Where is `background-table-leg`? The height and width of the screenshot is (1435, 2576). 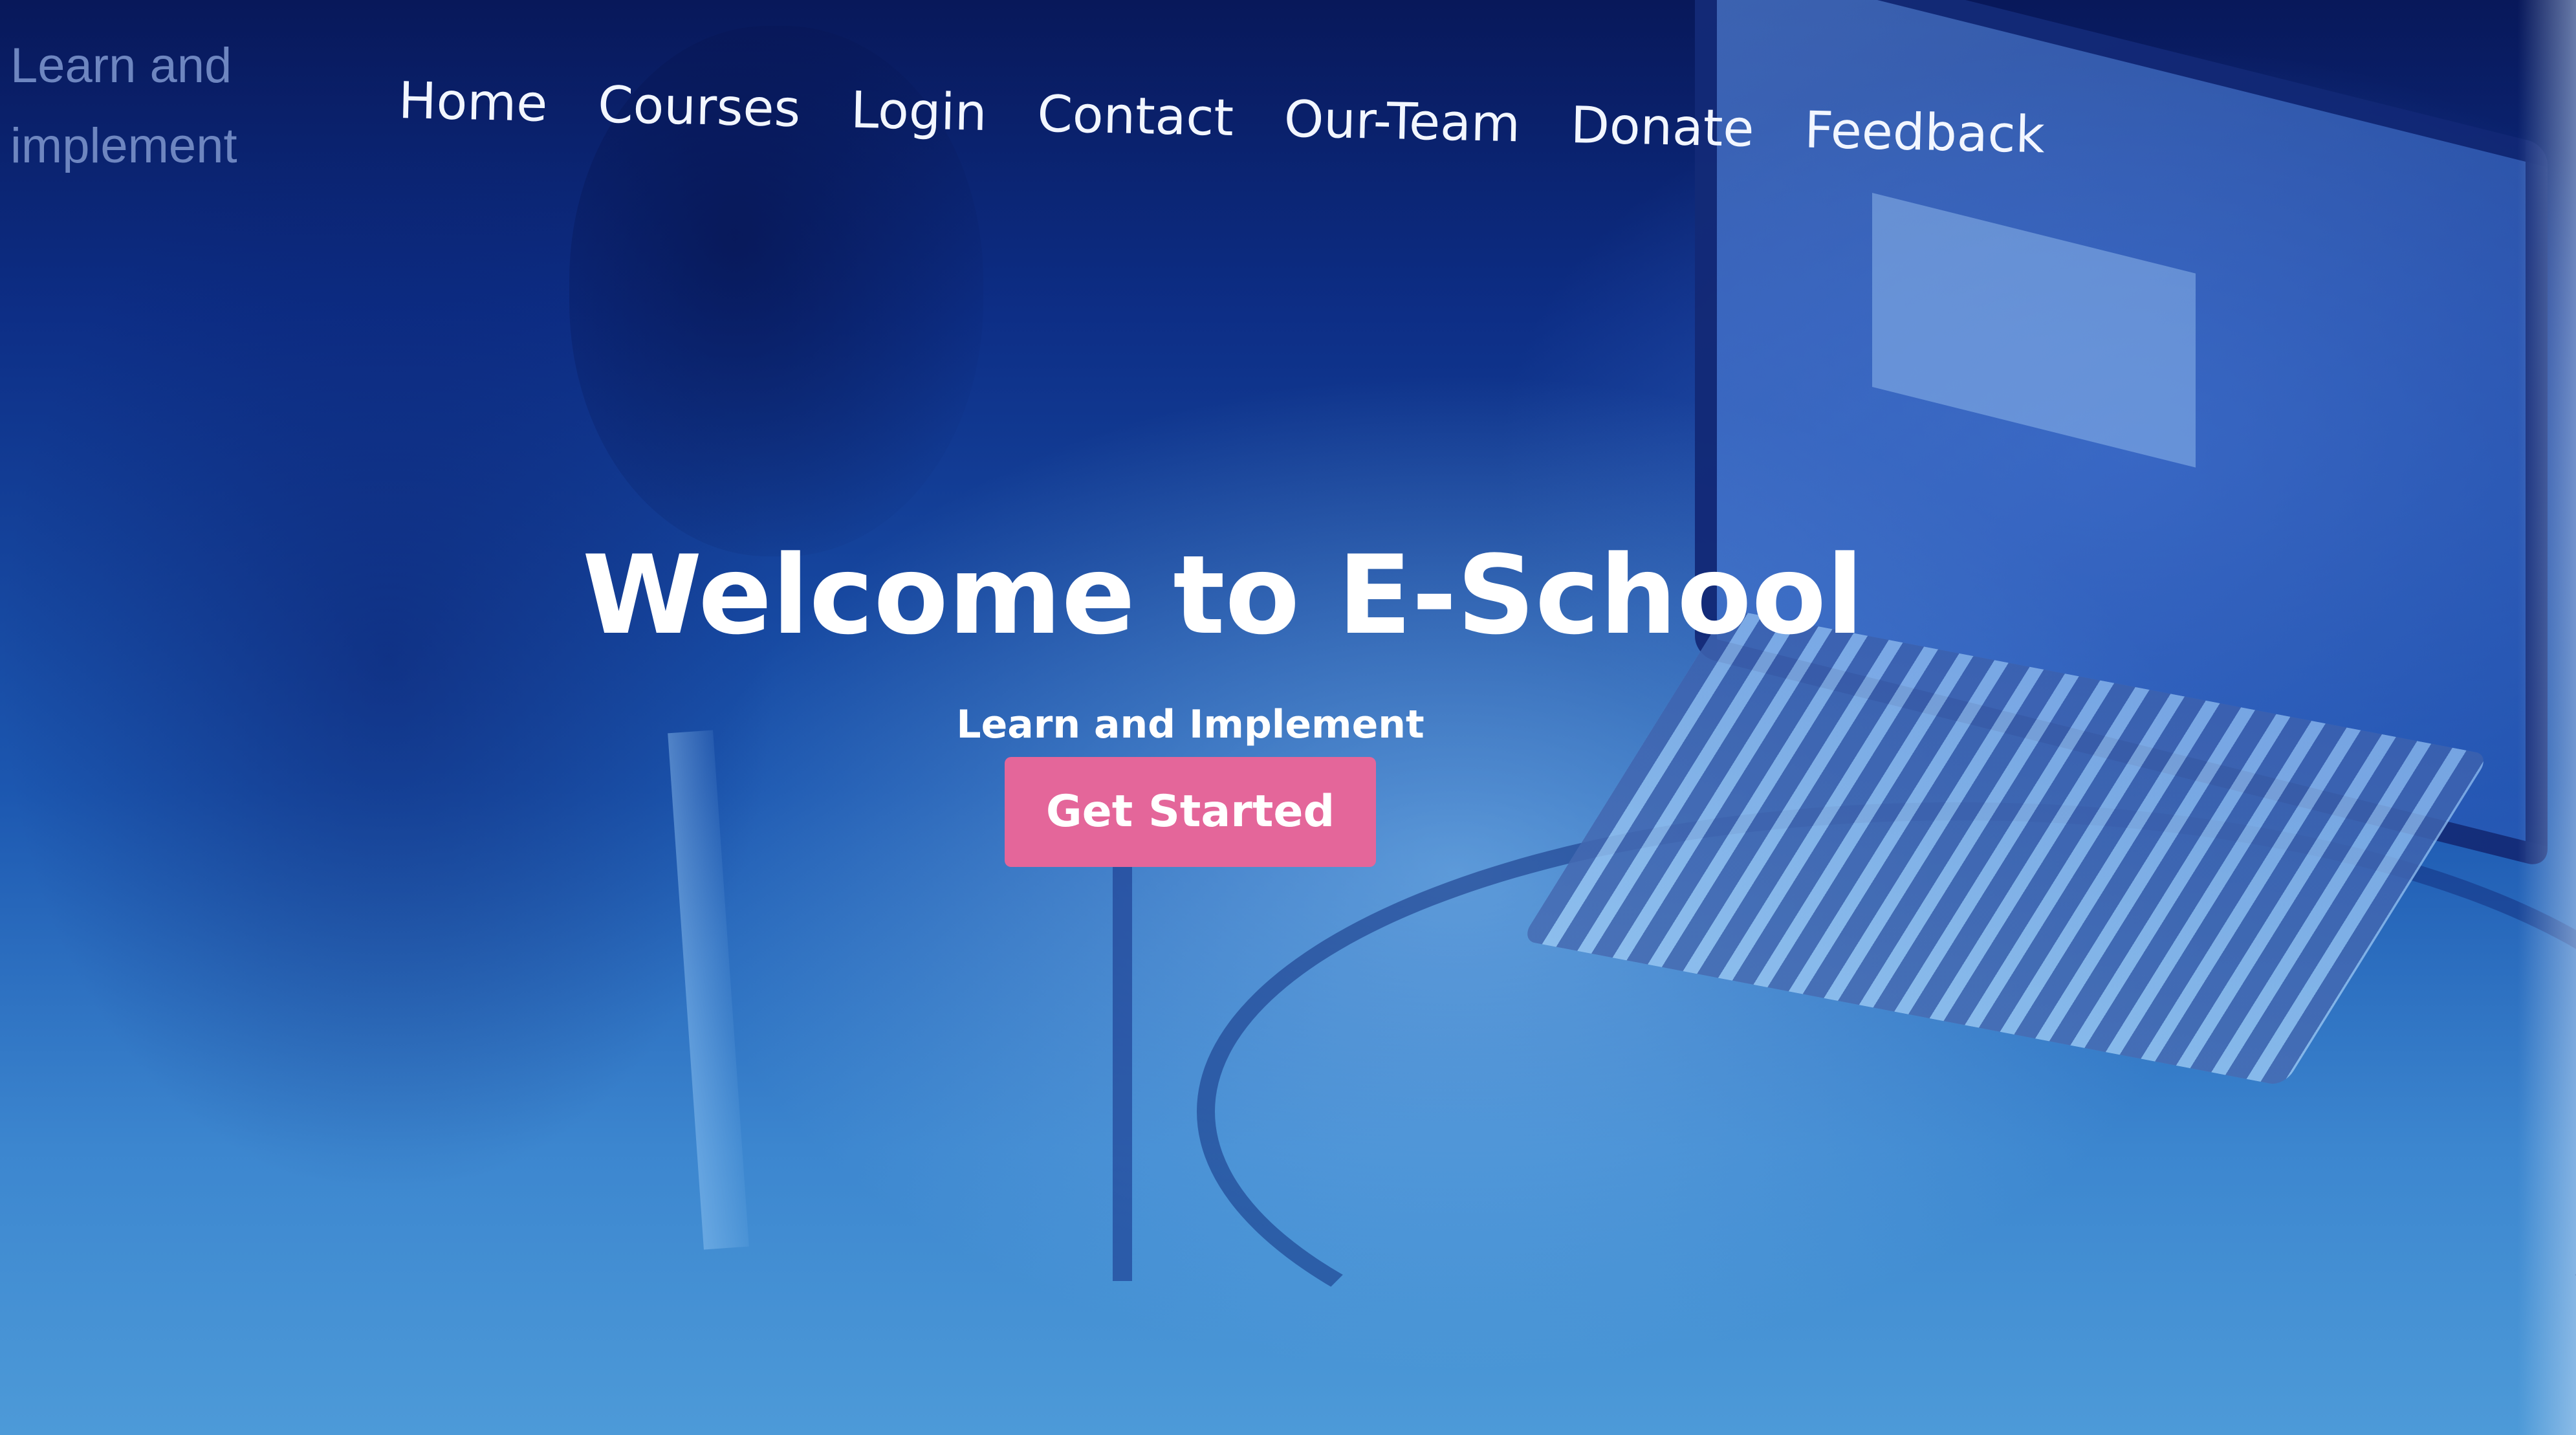 background-table-leg is located at coordinates (1122, 1070).